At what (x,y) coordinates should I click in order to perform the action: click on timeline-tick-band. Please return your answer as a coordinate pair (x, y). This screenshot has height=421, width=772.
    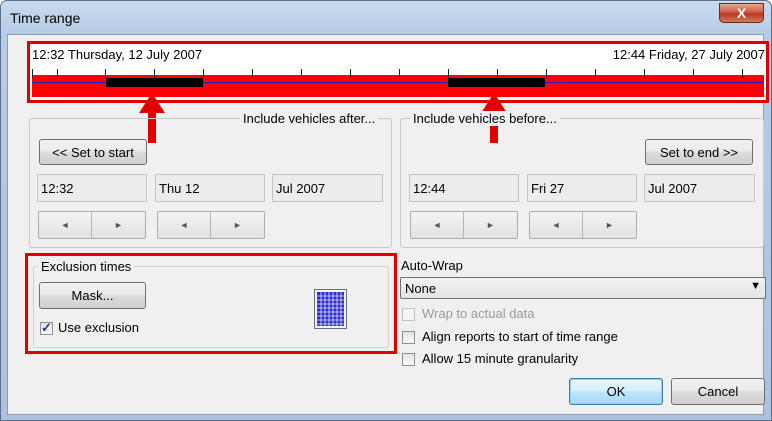
    Looking at the image, I should click on (398, 72).